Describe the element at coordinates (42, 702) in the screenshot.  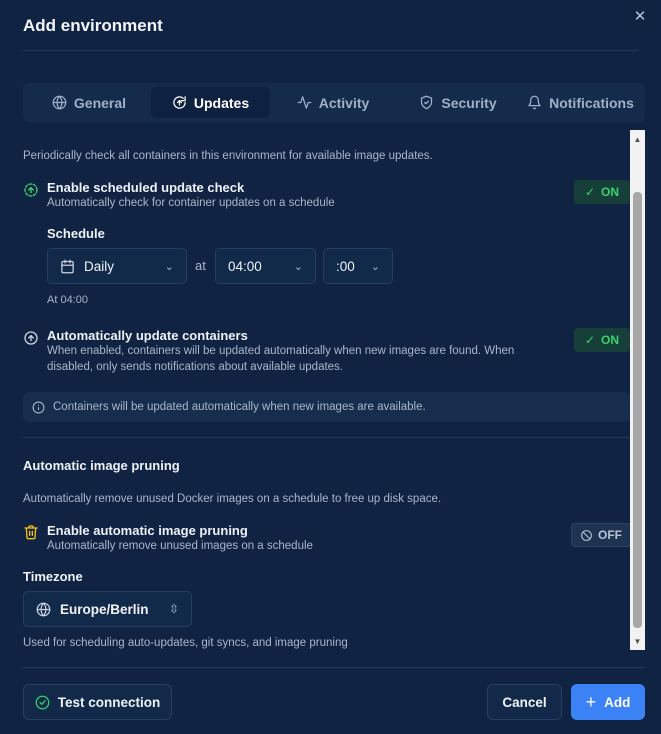
I see `check-circle-icon` at that location.